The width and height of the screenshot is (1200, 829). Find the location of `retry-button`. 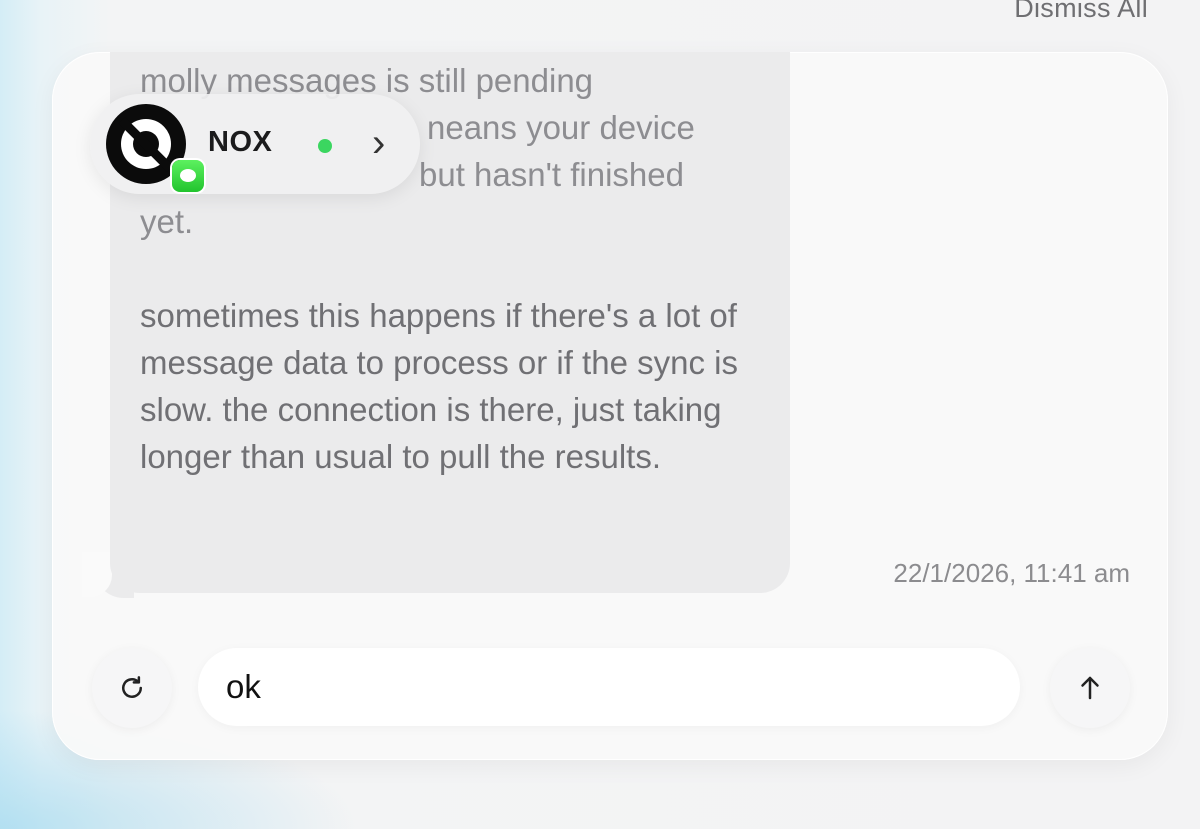

retry-button is located at coordinates (132, 688).